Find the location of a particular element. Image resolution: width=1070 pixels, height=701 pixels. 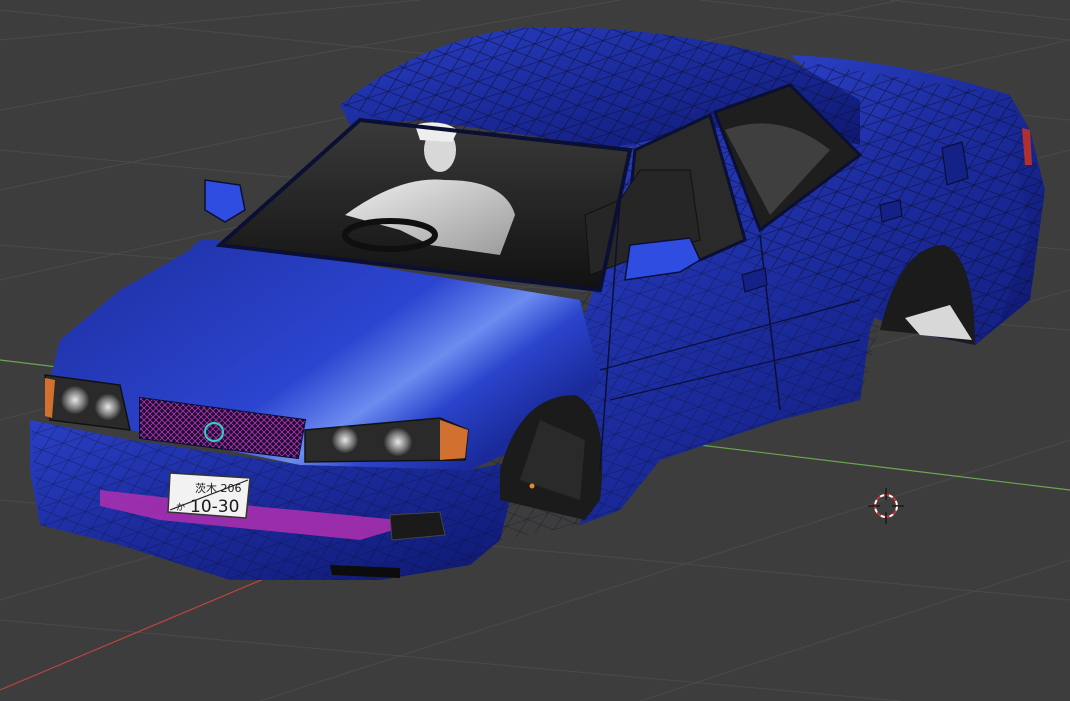

3d-cursor-icon is located at coordinates (886, 506).